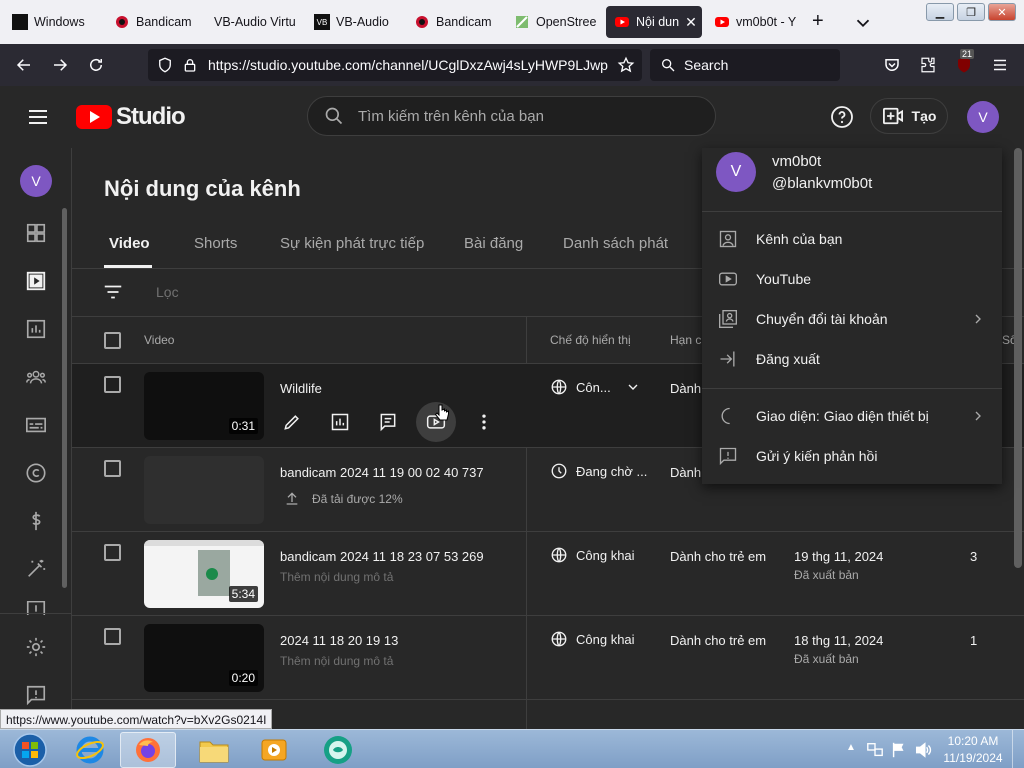  Describe the element at coordinates (691, 22) in the screenshot. I see `close-tab-icon: ✕` at that location.